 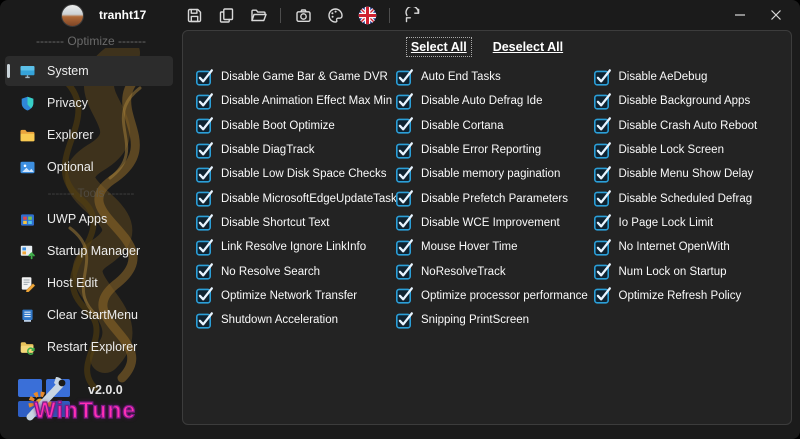 I want to click on checkbox-item: Disable AeDebug, so click(x=692, y=77).